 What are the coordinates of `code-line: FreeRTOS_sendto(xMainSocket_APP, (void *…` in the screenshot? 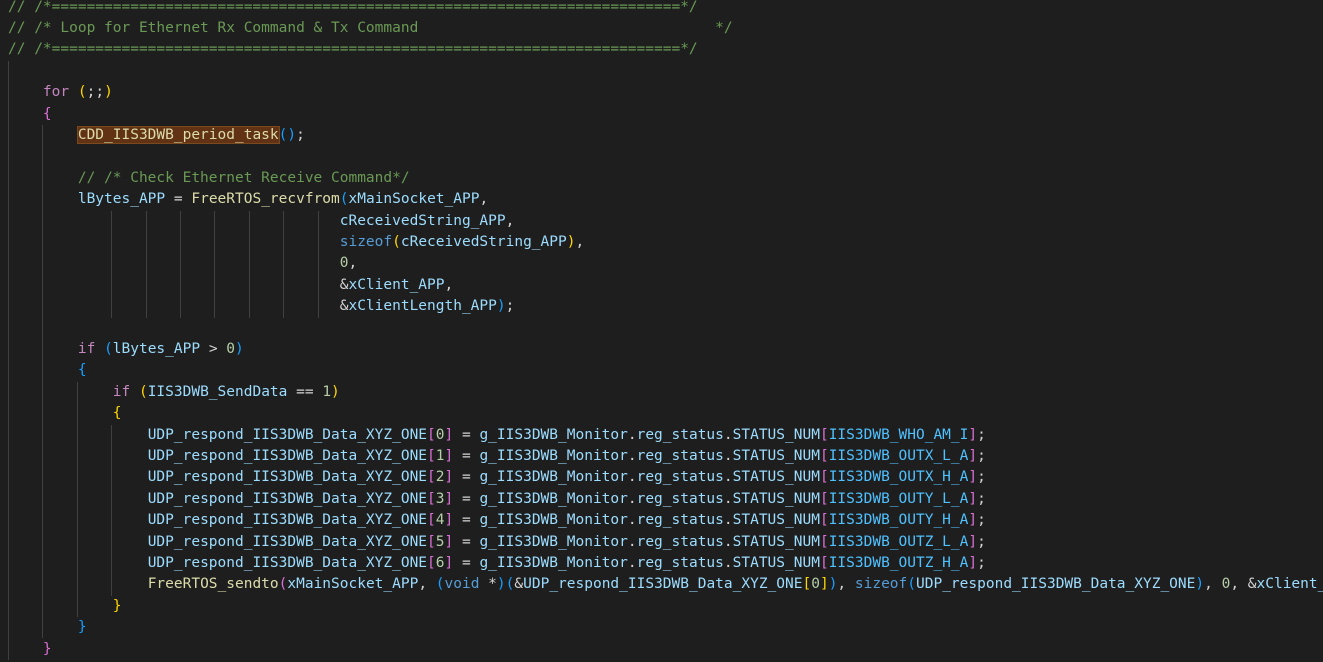 It's located at (665, 584).